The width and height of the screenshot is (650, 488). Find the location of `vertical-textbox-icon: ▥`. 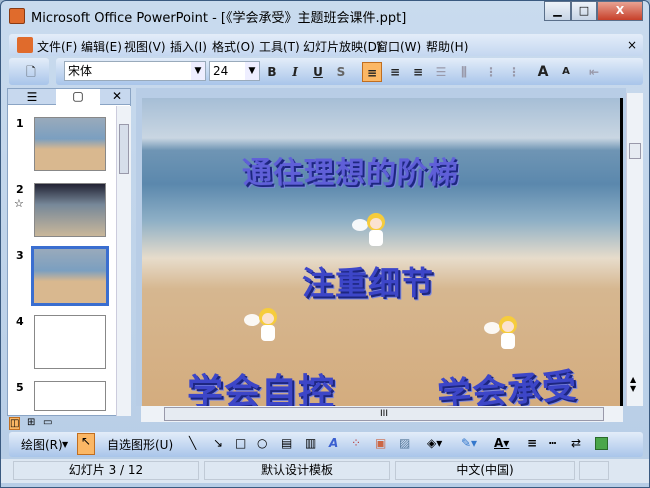

vertical-textbox-icon: ▥ is located at coordinates (310, 443).